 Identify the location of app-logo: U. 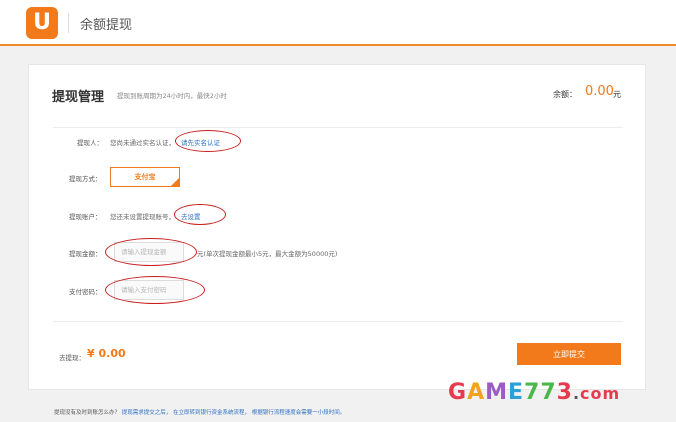
(42, 23).